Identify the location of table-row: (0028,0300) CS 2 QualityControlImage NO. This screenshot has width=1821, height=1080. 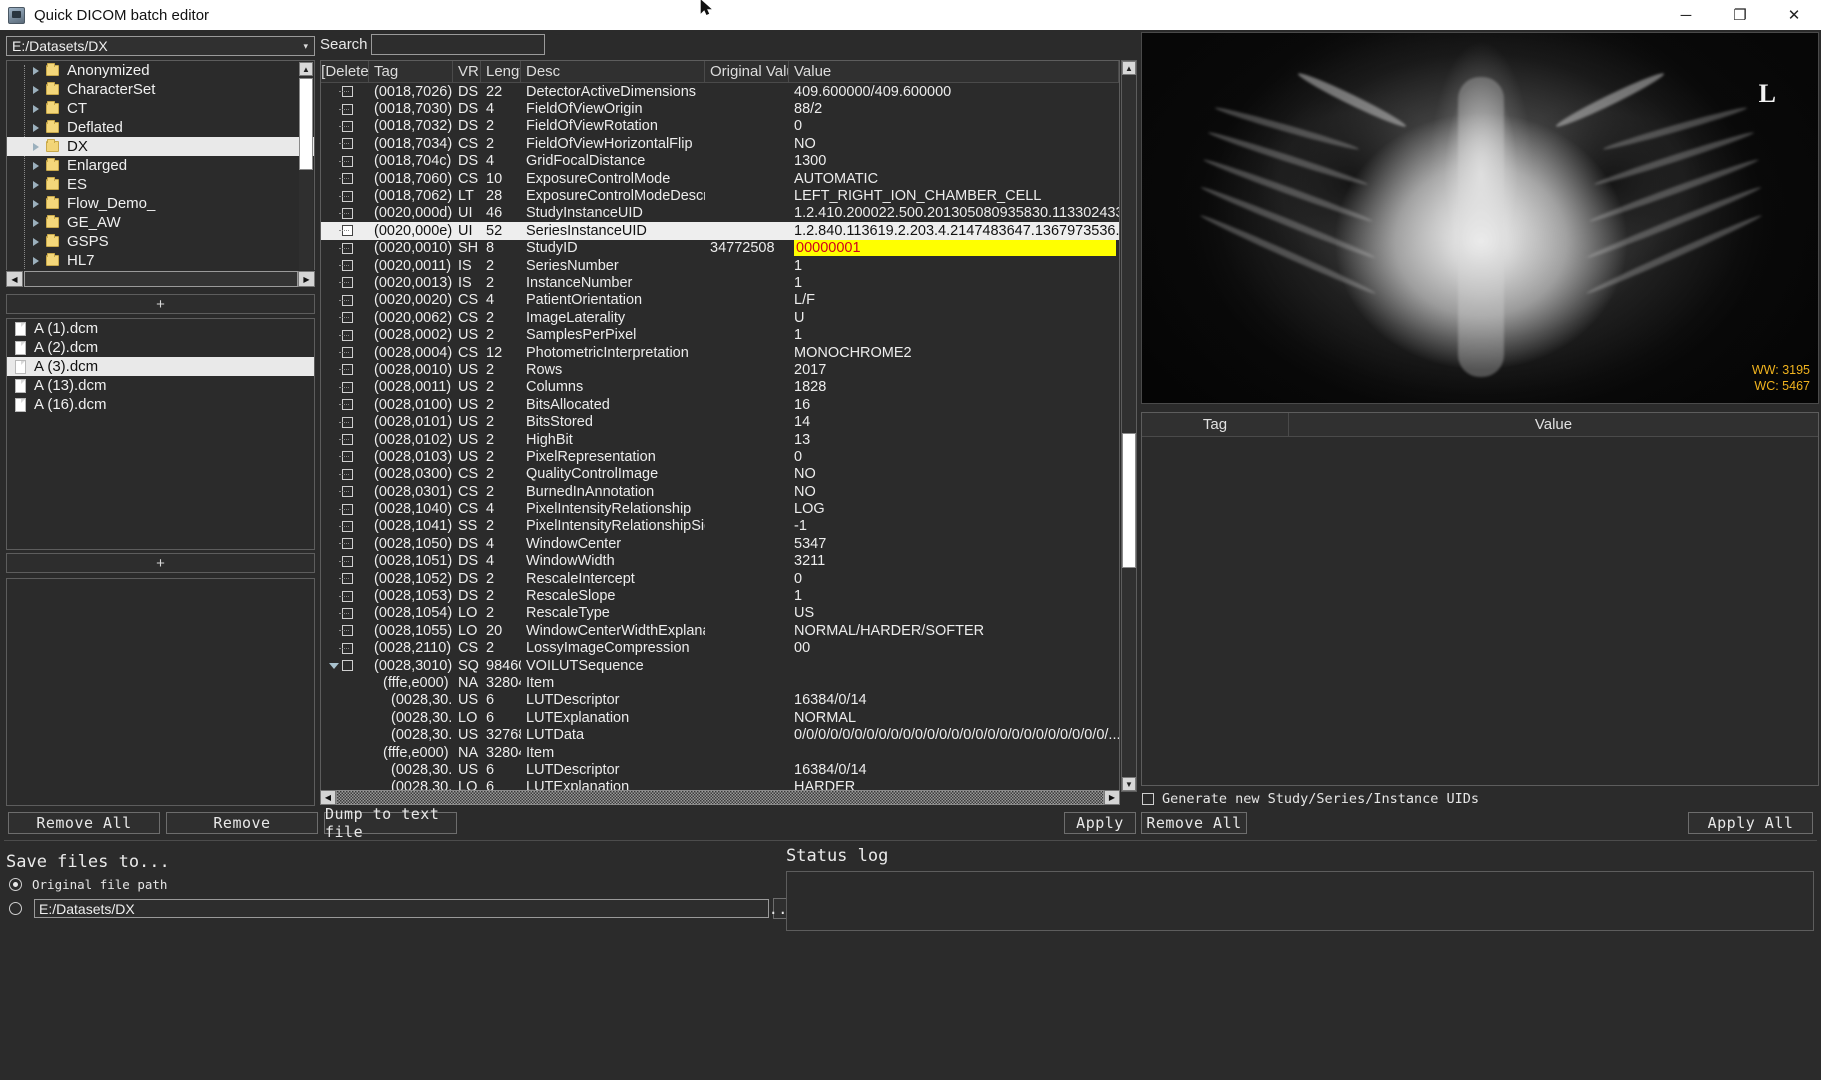
(720, 474).